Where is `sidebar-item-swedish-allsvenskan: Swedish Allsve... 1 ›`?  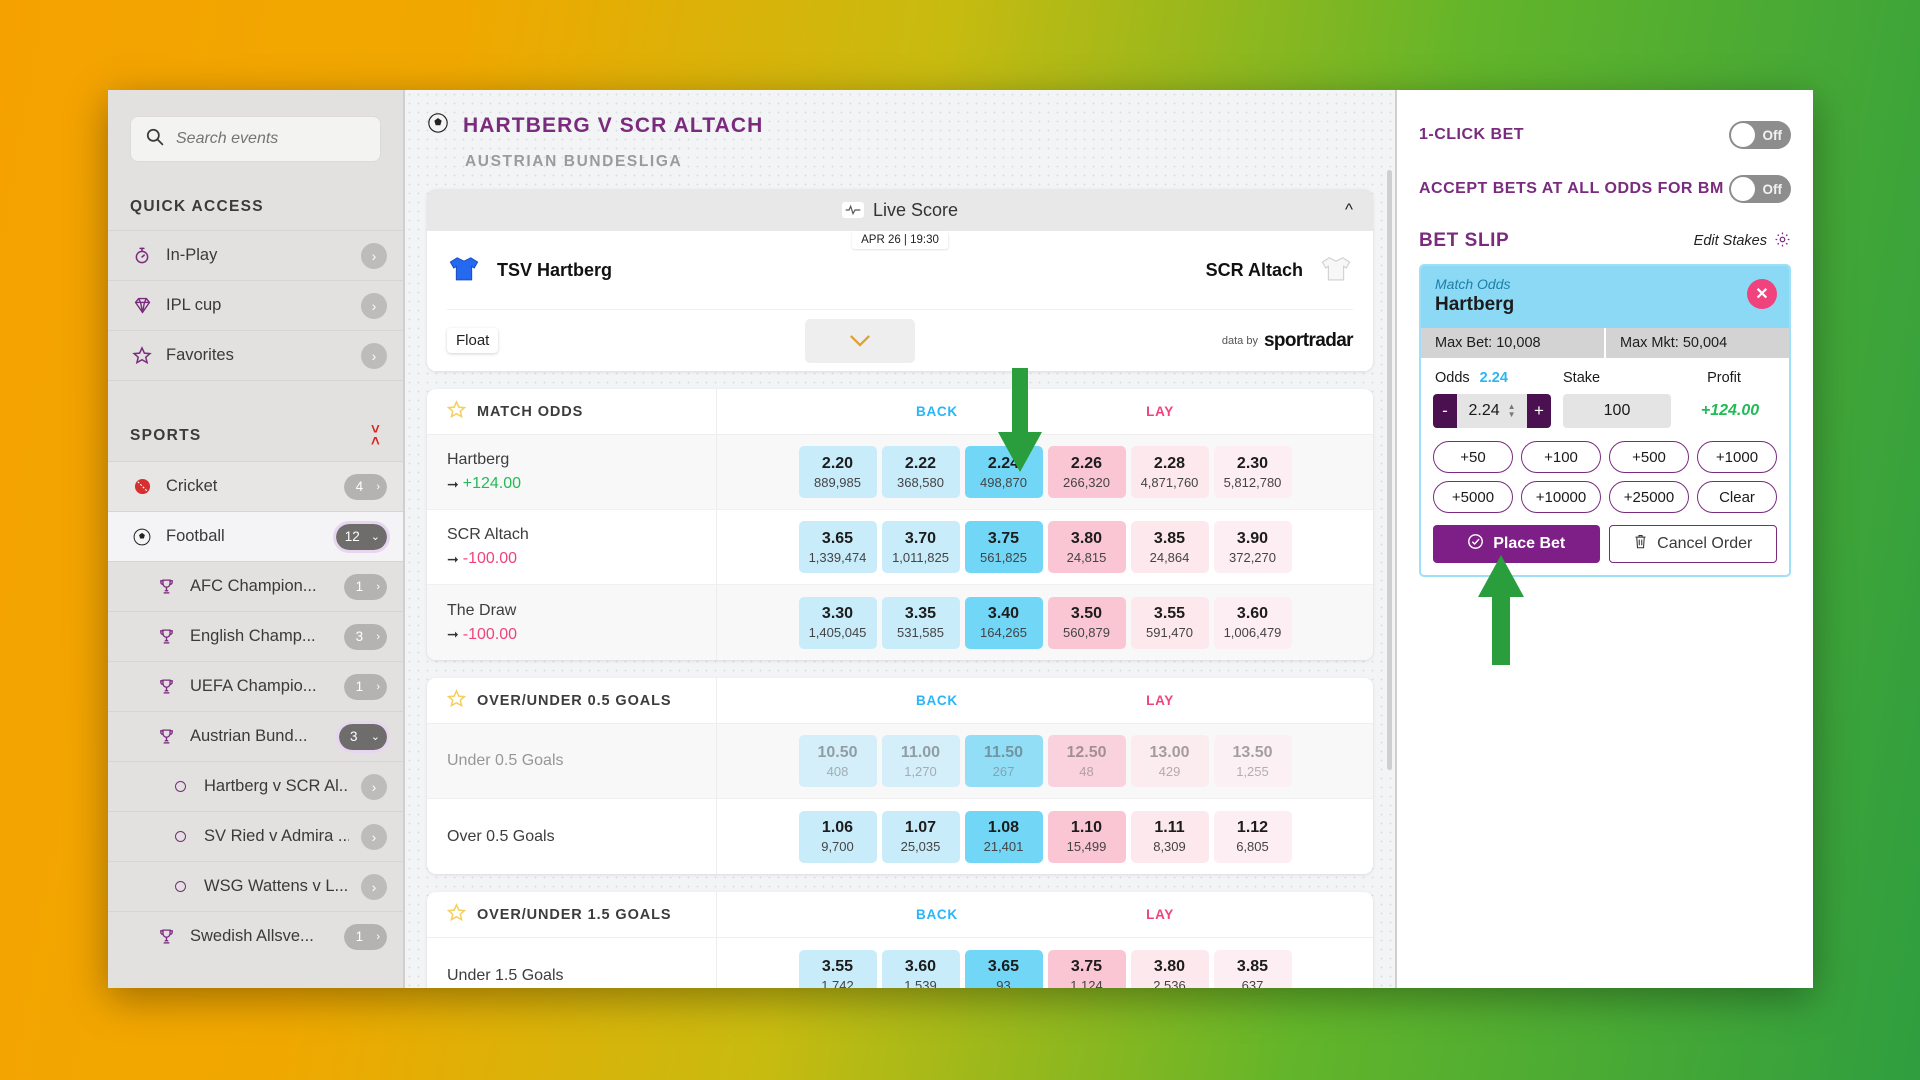
sidebar-item-swedish-allsvenskan: Swedish Allsve... 1 › is located at coordinates (255, 936).